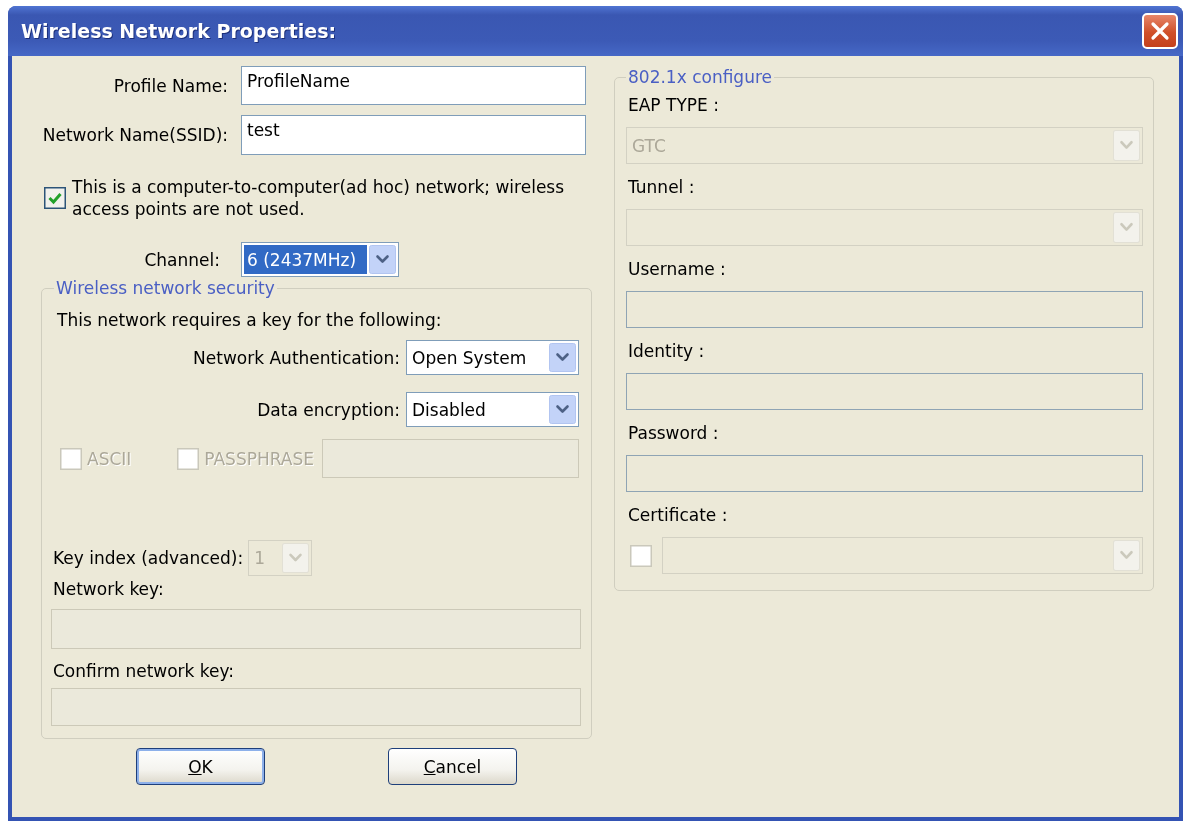  I want to click on field-label: Certificate :, so click(677, 515).